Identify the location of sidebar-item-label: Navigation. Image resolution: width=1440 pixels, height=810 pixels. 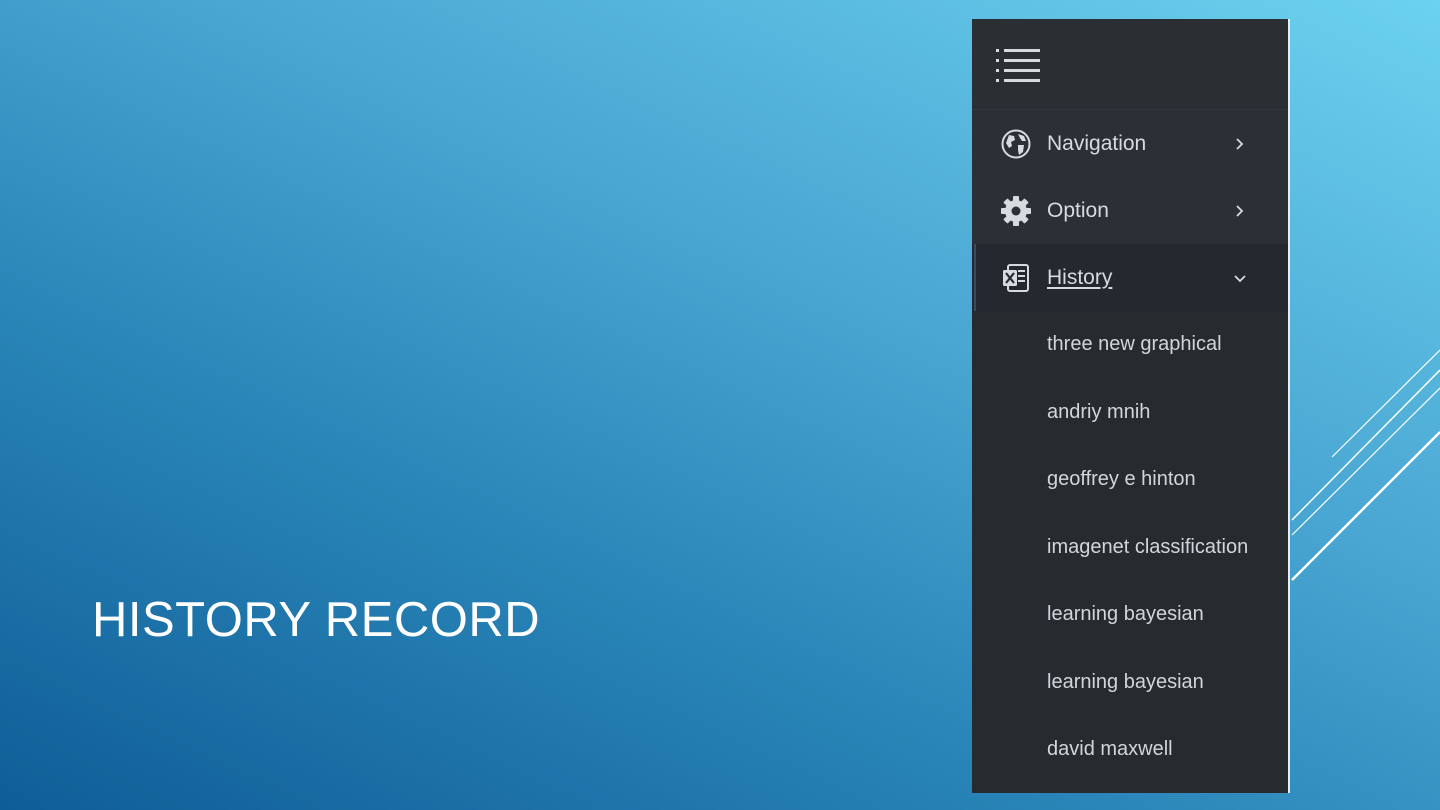
(1097, 143).